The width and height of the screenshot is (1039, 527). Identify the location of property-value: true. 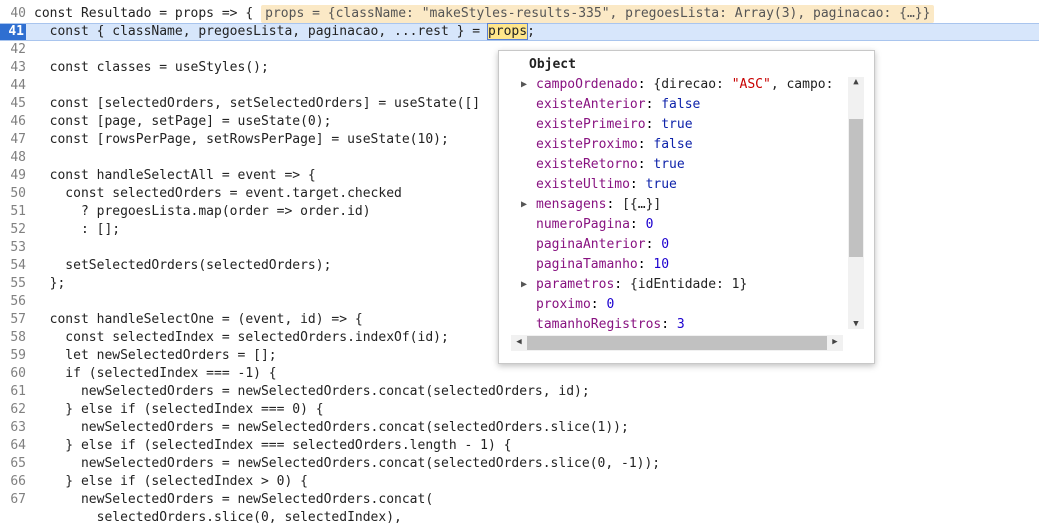
(661, 184).